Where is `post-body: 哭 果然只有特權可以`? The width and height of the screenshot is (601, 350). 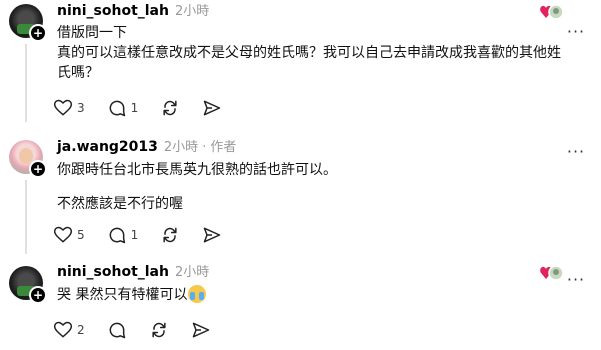
post-body: 哭 果然只有特權可以 is located at coordinates (317, 295).